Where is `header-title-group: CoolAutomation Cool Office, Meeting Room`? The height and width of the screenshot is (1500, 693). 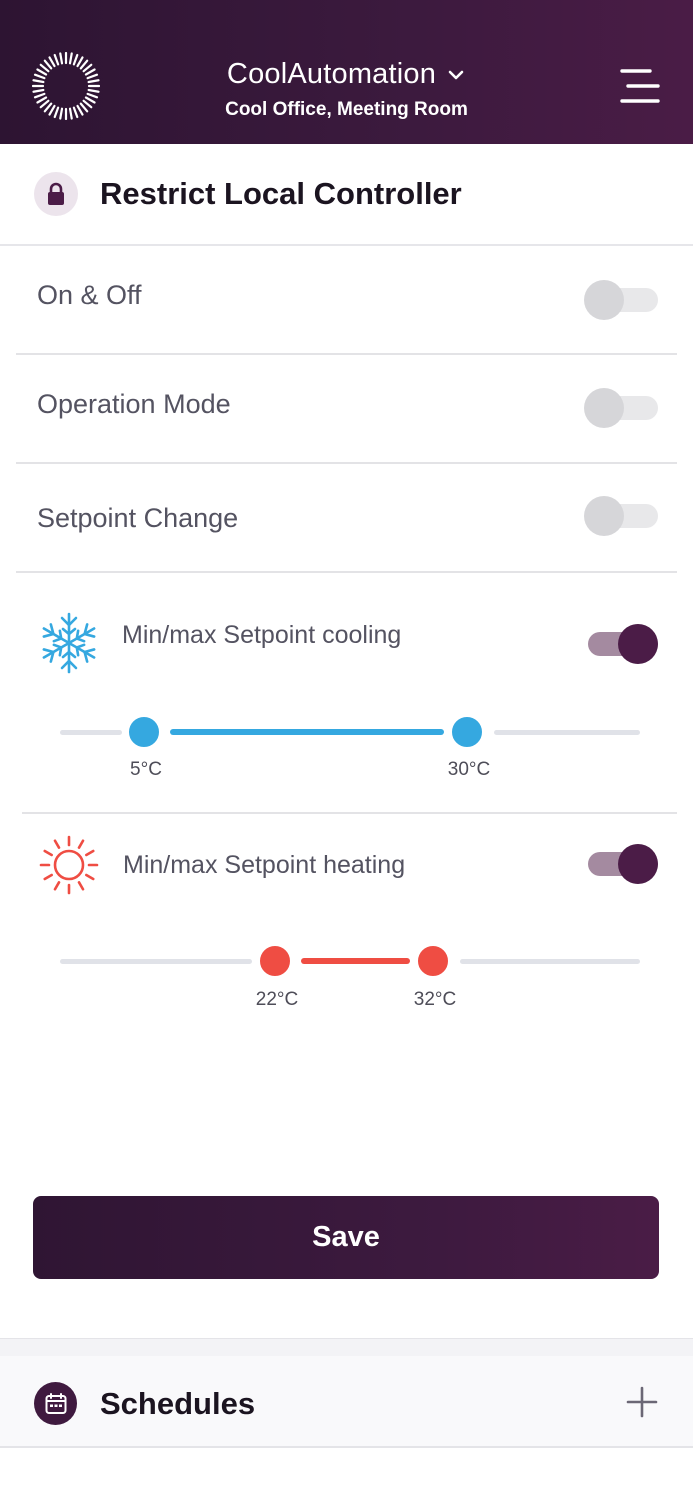 header-title-group: CoolAutomation Cool Office, Meeting Room is located at coordinates (346, 89).